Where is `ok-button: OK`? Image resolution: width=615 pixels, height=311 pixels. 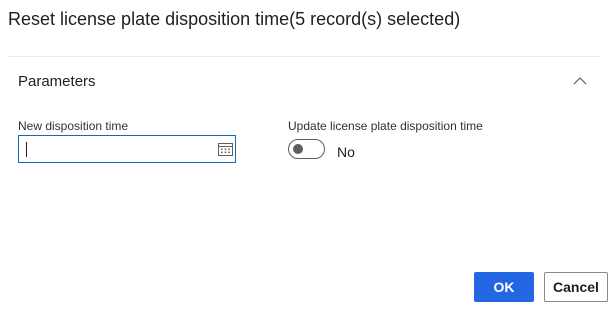 ok-button: OK is located at coordinates (504, 287).